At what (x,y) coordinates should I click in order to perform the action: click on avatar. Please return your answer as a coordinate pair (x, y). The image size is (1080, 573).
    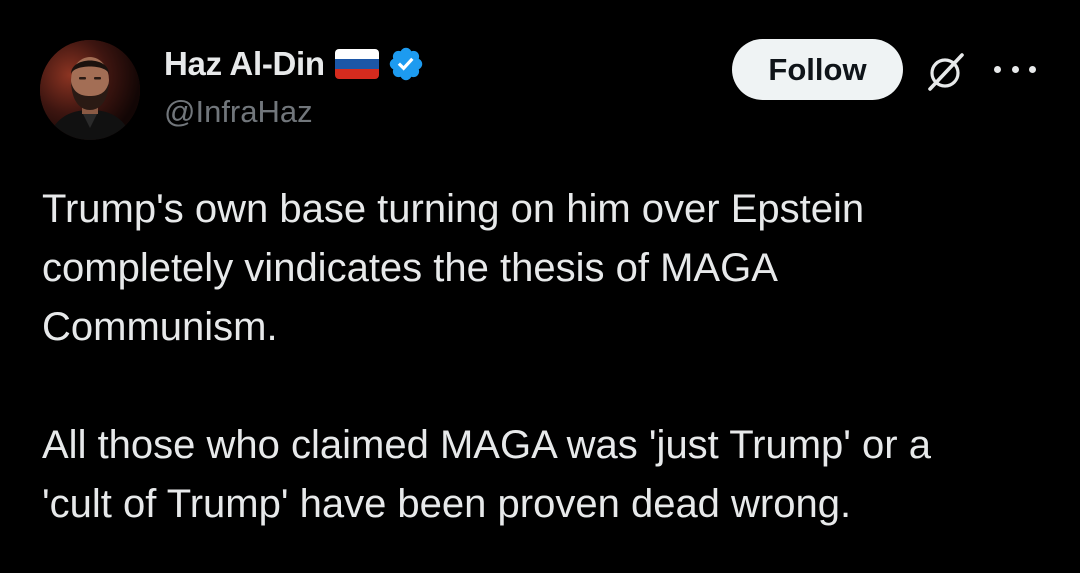
    Looking at the image, I should click on (90, 90).